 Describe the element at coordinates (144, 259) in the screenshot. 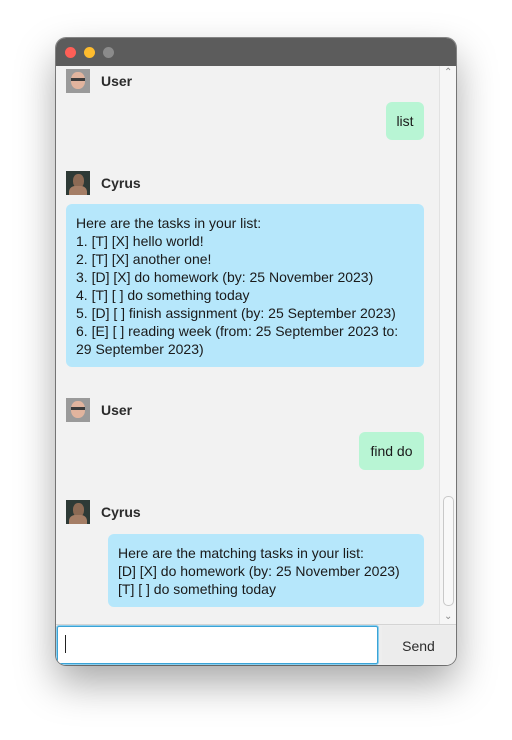

I see `message-line: 2. [T] [X] another one!` at that location.